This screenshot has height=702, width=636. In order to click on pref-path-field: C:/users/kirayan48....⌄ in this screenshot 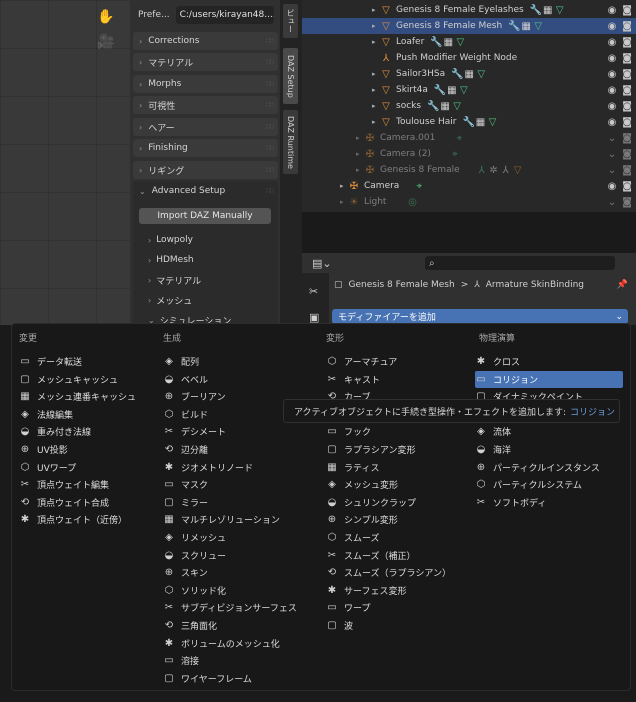, I will do `click(224, 15)`.